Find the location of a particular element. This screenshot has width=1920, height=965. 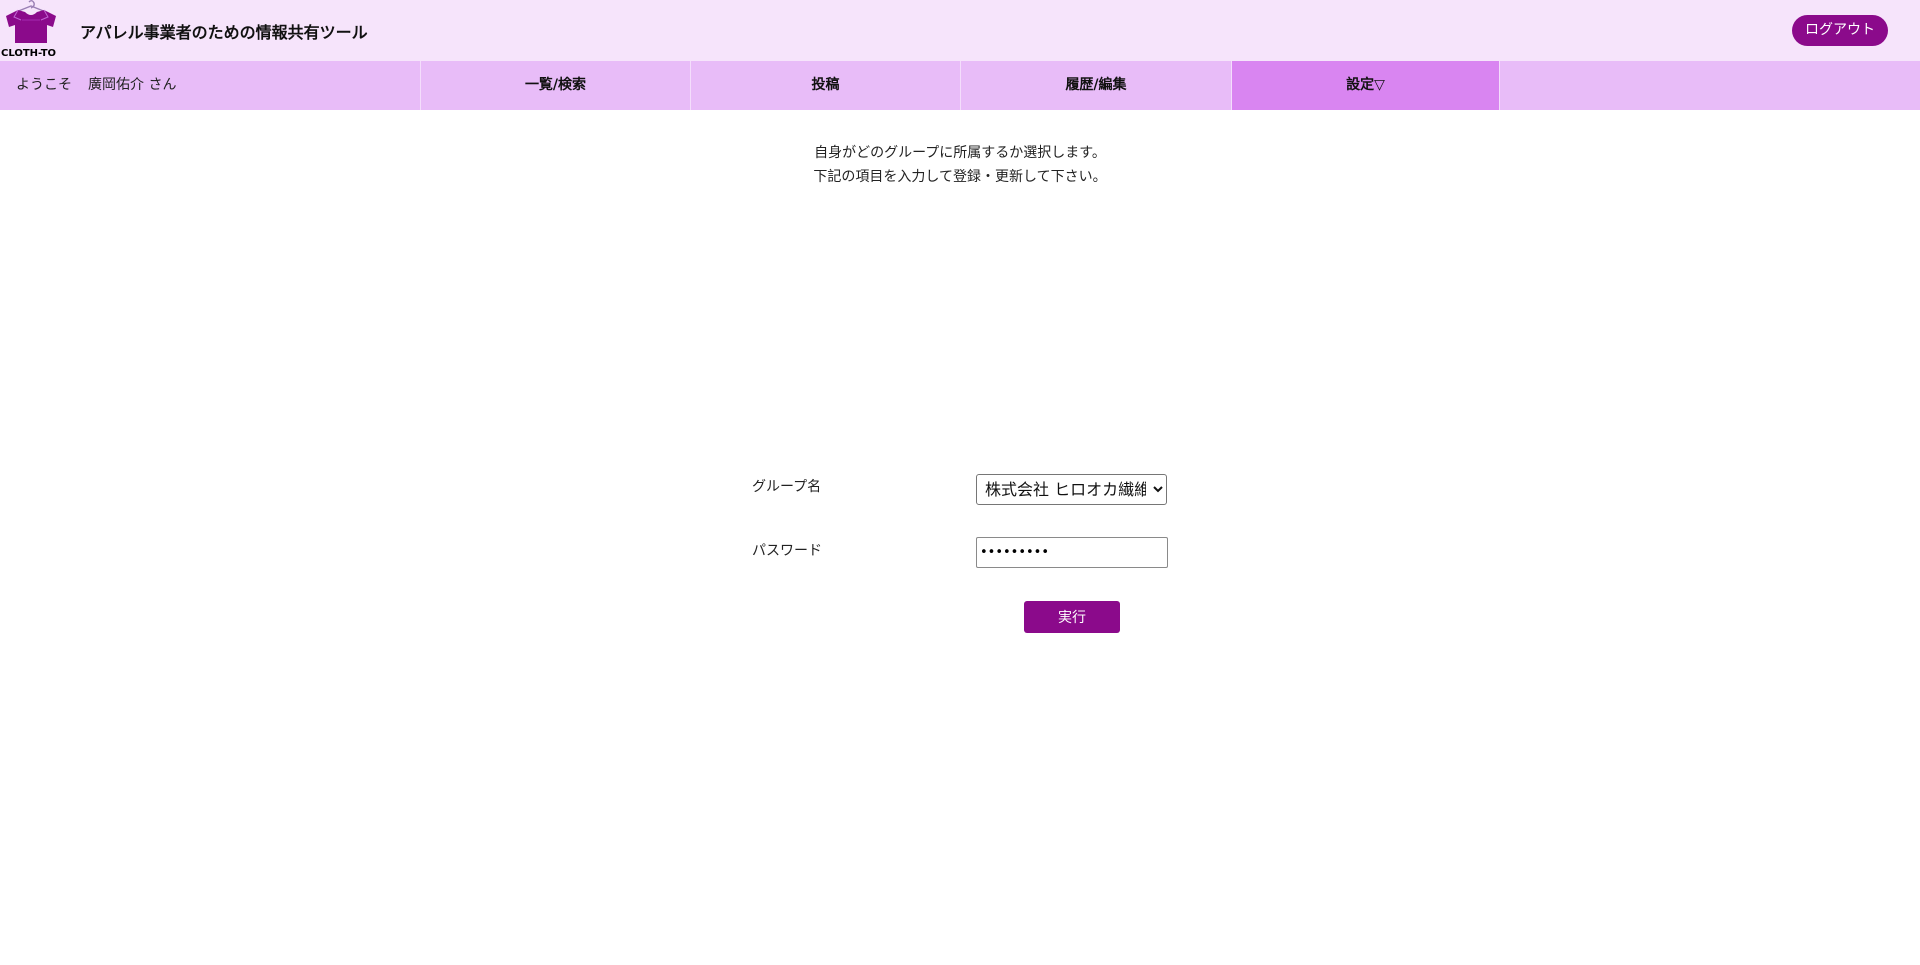

group-select: 株式会社 ヒロオカ繊維 is located at coordinates (1071, 489).